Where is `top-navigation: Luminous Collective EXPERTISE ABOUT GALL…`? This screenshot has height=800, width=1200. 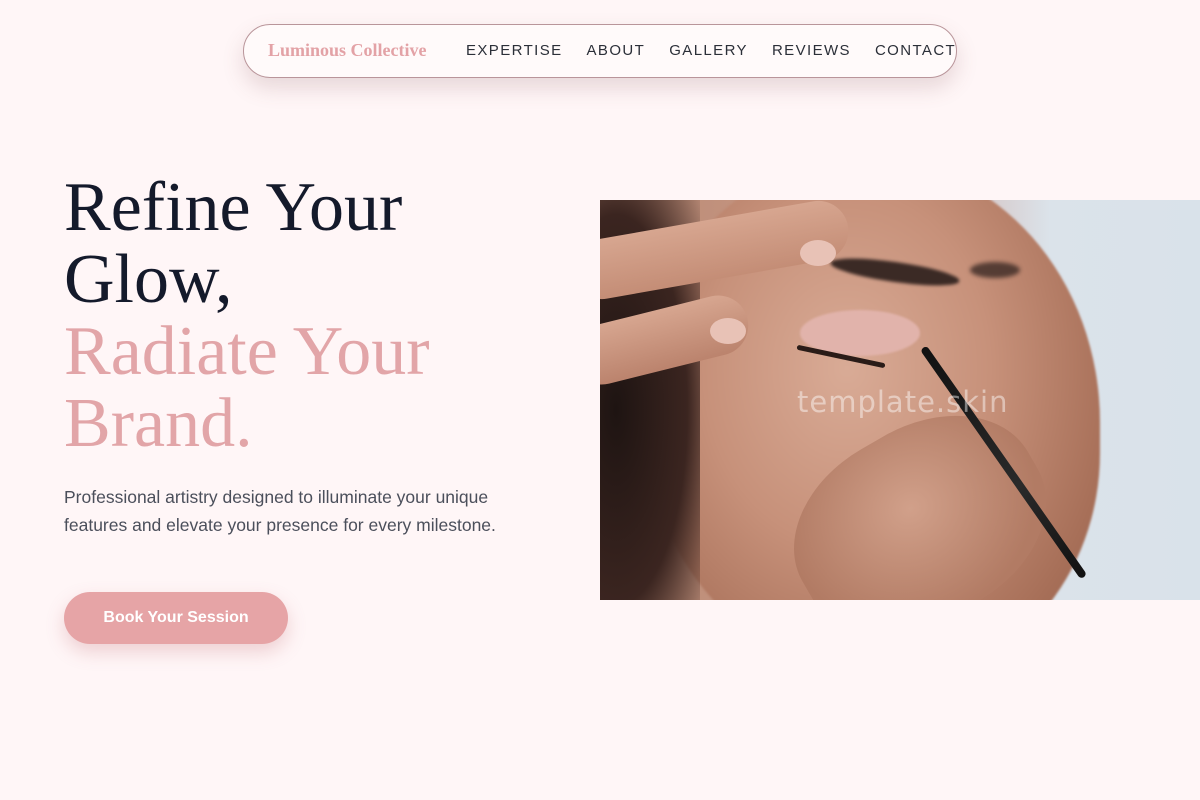
top-navigation: Luminous Collective EXPERTISE ABOUT GALL… is located at coordinates (600, 51).